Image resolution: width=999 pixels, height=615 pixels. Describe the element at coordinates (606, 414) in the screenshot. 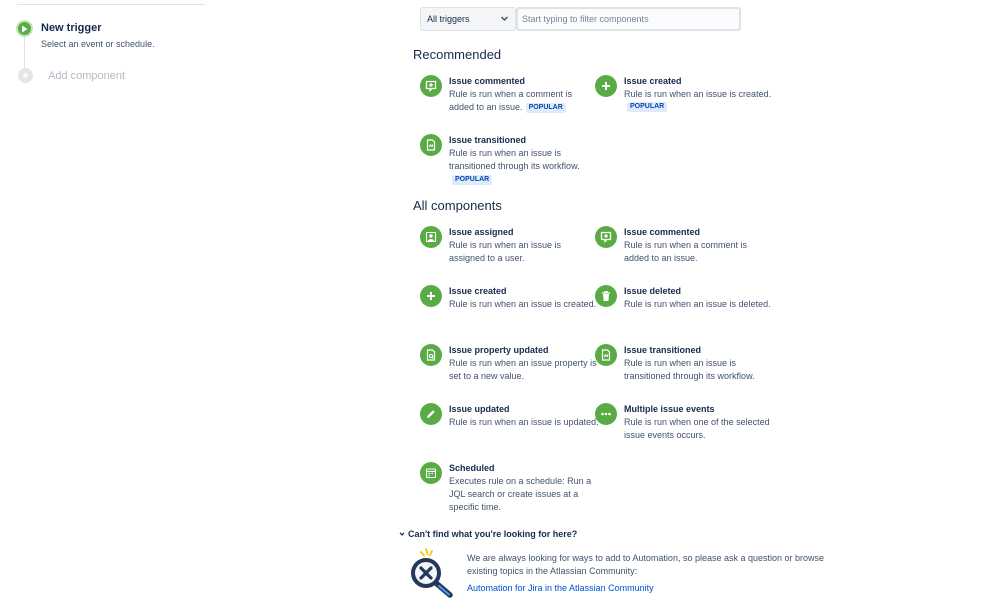

I see `ellipsis-icon` at that location.